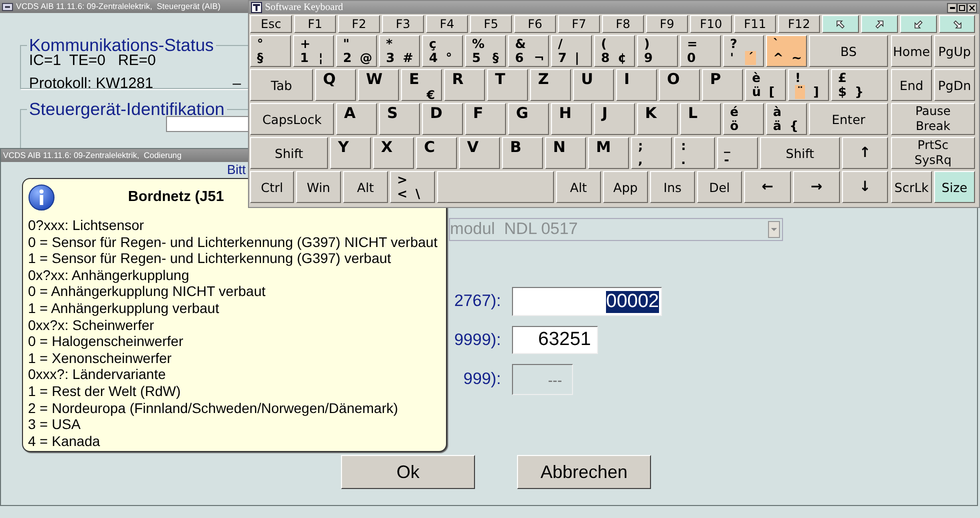 The image size is (980, 518). What do you see at coordinates (808, 85) in the screenshot?
I see `keyboard-key: ! ¨ ]` at bounding box center [808, 85].